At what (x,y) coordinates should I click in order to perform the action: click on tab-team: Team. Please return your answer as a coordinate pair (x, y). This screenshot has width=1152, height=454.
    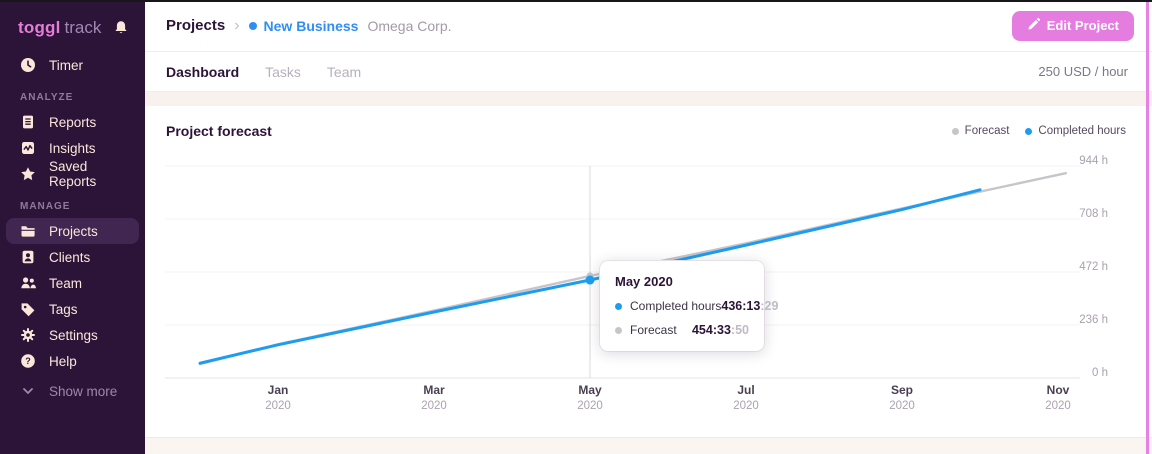
    Looking at the image, I should click on (344, 72).